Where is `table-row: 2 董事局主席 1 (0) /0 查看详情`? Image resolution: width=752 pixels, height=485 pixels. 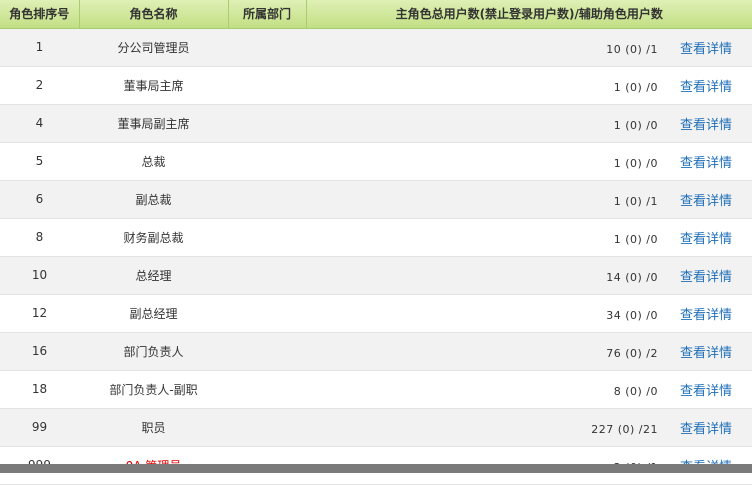
table-row: 2 董事局主席 1 (0) /0 查看详情 is located at coordinates (376, 85).